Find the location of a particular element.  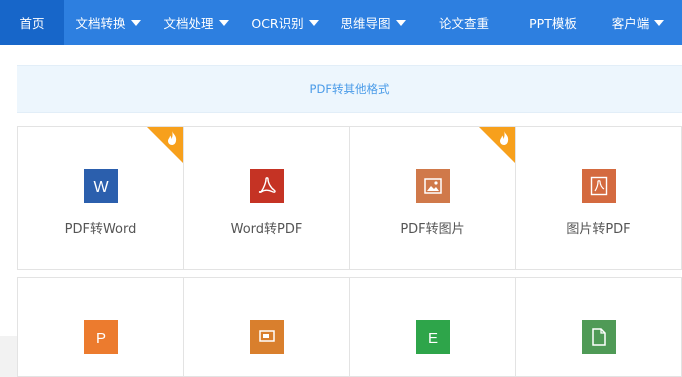

tool-card-word-to-pdf: Word转PDF is located at coordinates (266, 198).